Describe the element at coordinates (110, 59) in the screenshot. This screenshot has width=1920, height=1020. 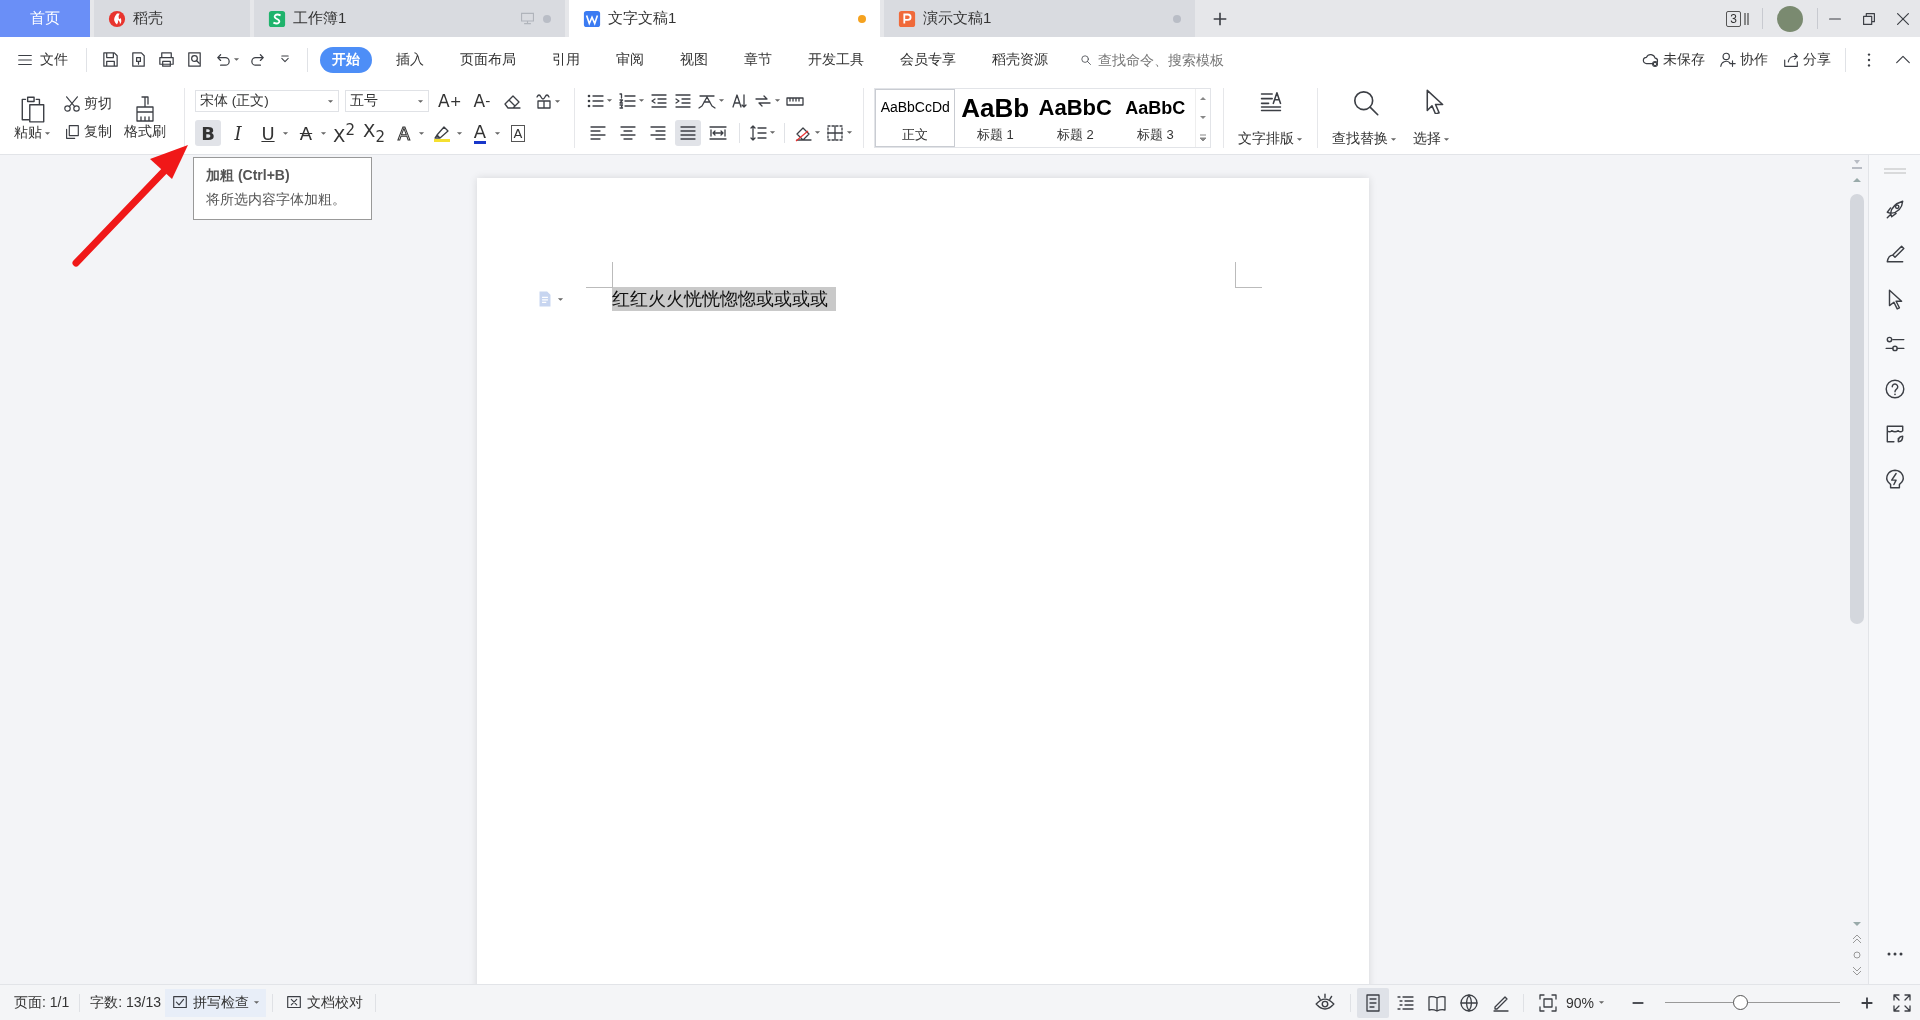
I see `save-icon` at that location.